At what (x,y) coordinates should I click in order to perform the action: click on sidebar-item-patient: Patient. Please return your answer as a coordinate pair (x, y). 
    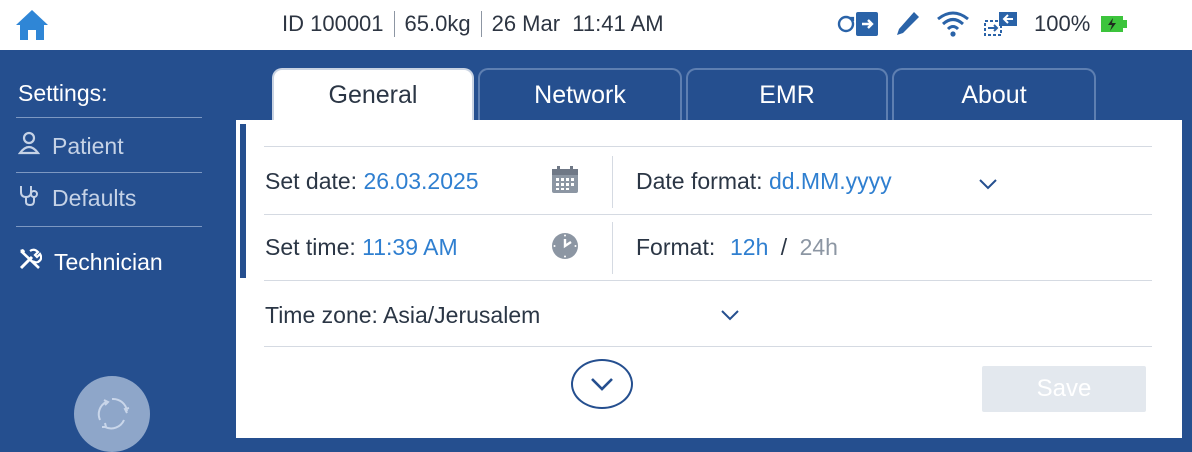
    Looking at the image, I should click on (70, 146).